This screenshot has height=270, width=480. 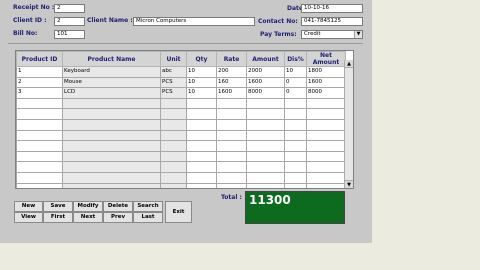 I want to click on table-row: 3 LCD PCS 10 1600 8000 0 8000, so click(x=181, y=93).